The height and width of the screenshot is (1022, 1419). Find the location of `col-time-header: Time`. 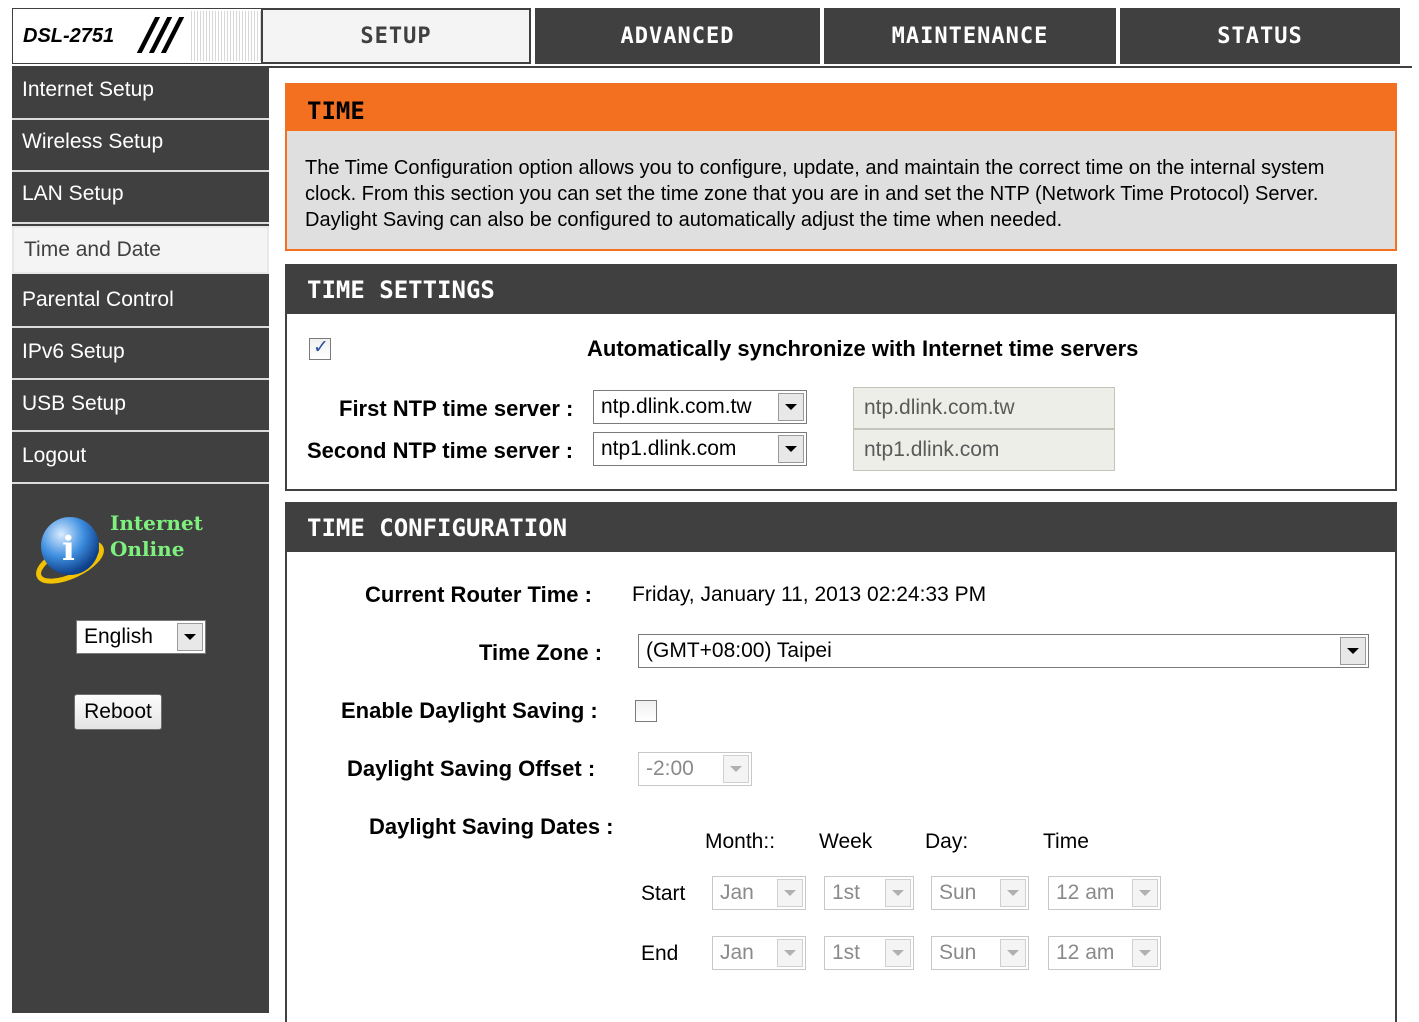

col-time-header: Time is located at coordinates (1066, 841).